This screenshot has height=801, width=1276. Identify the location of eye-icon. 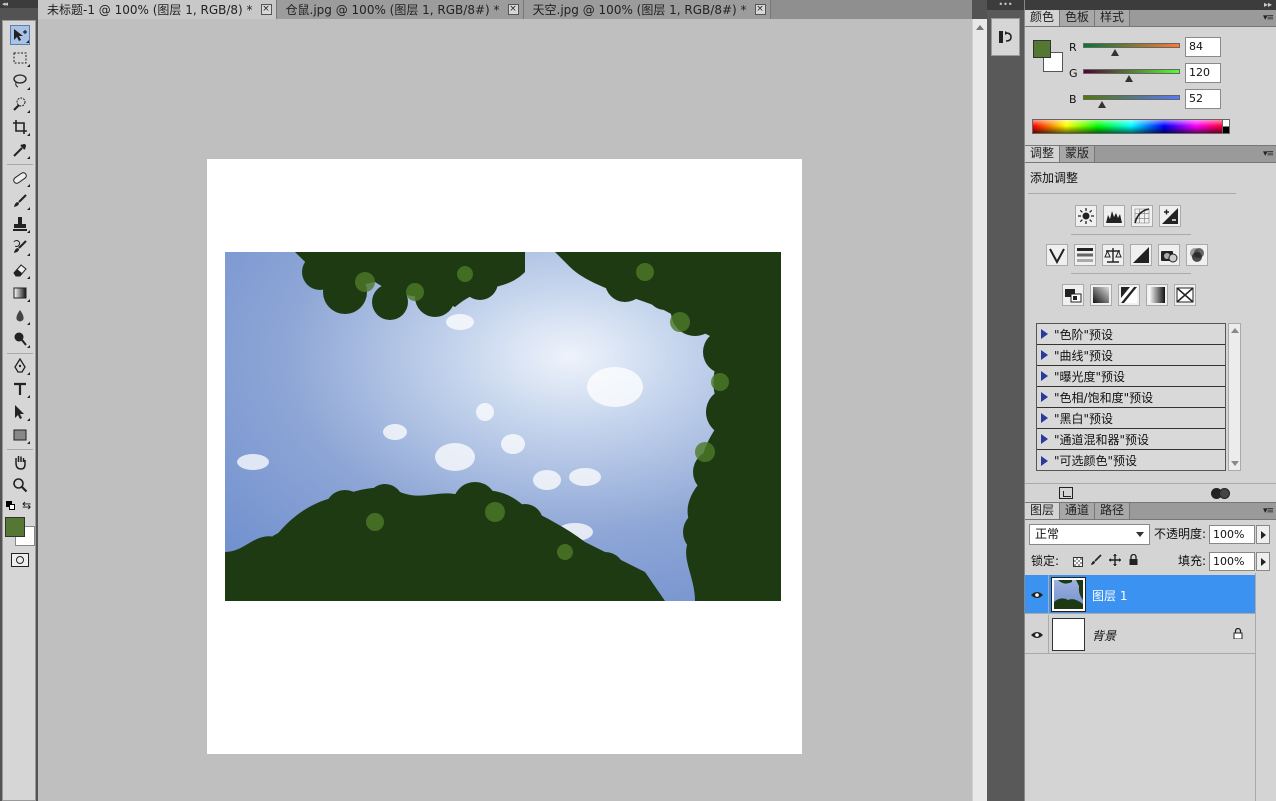
(1037, 634).